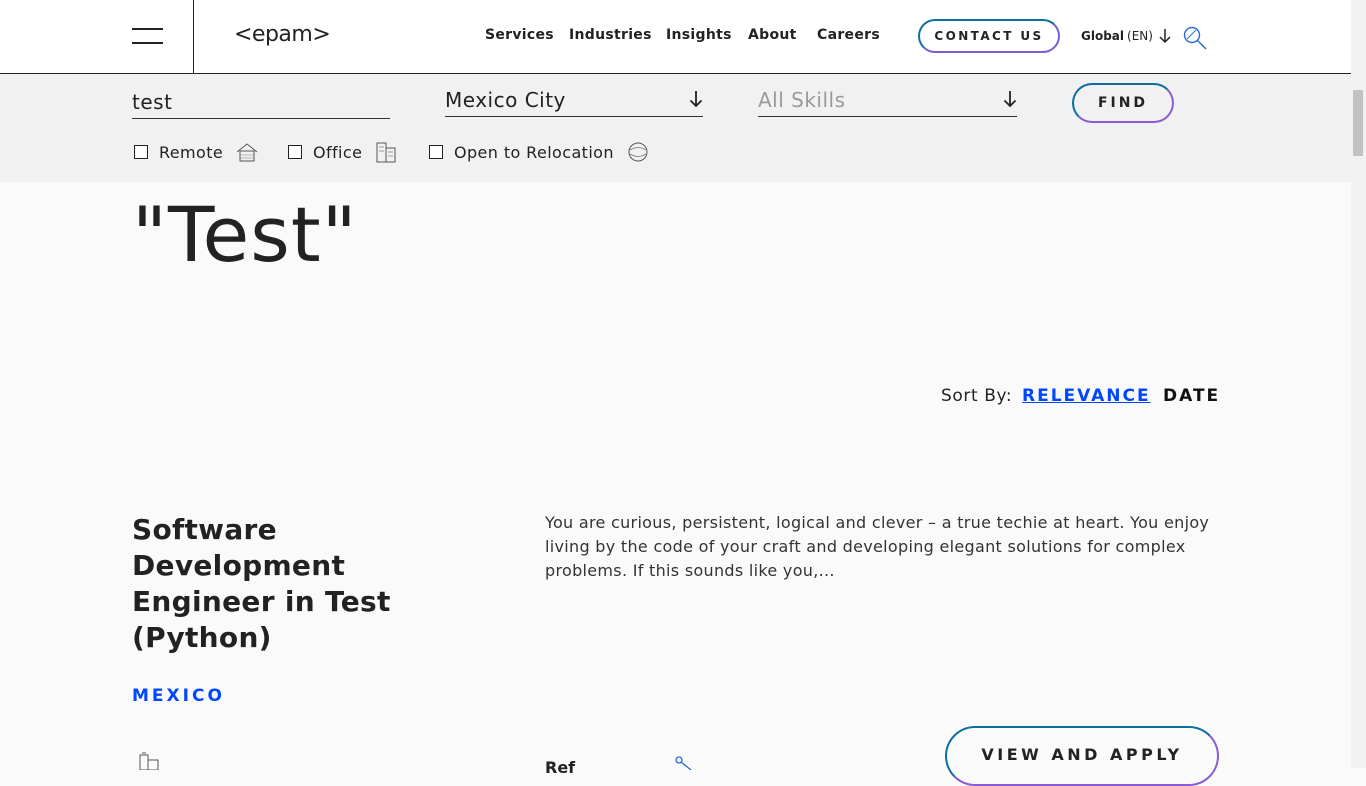 Image resolution: width=1366 pixels, height=786 pixels. I want to click on remote-checkbox: Remote, so click(196, 152).